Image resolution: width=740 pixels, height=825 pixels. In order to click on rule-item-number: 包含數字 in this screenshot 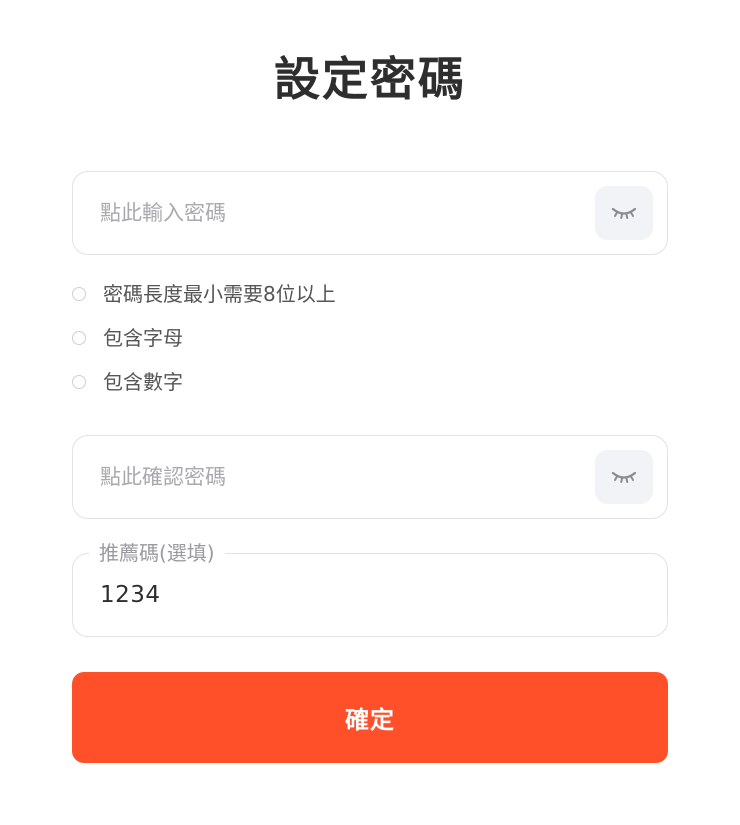, I will do `click(370, 382)`.